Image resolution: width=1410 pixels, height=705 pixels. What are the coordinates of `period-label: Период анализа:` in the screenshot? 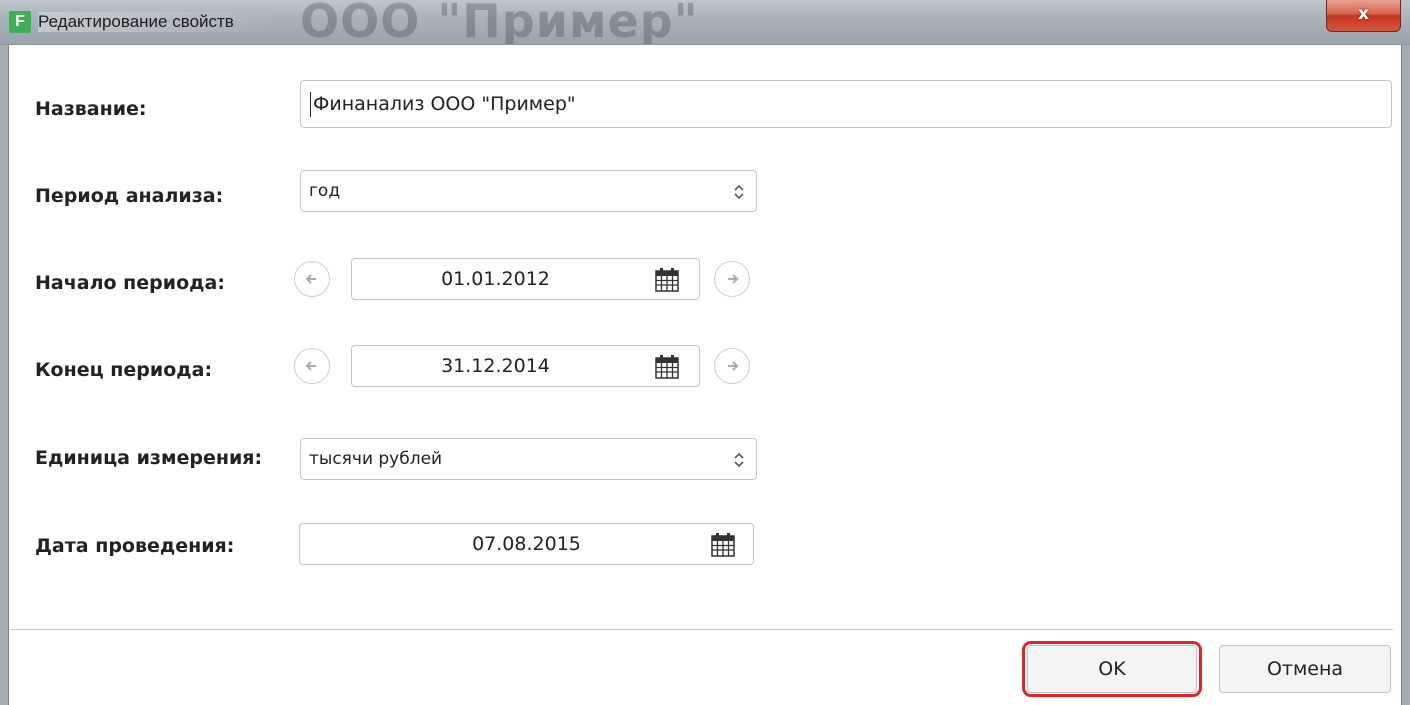 It's located at (129, 196).